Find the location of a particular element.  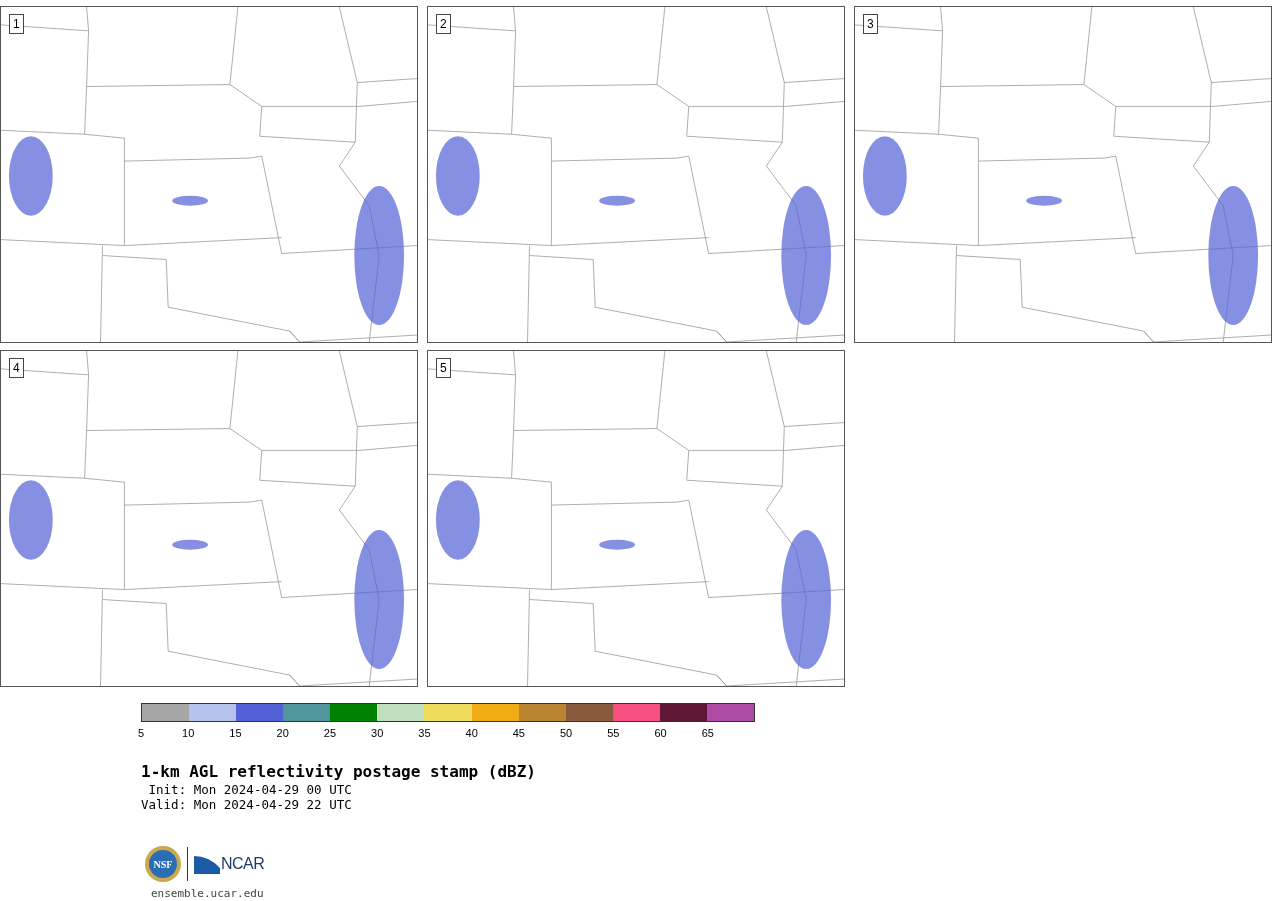

colorbar-tick-label: 15 is located at coordinates (235, 733).